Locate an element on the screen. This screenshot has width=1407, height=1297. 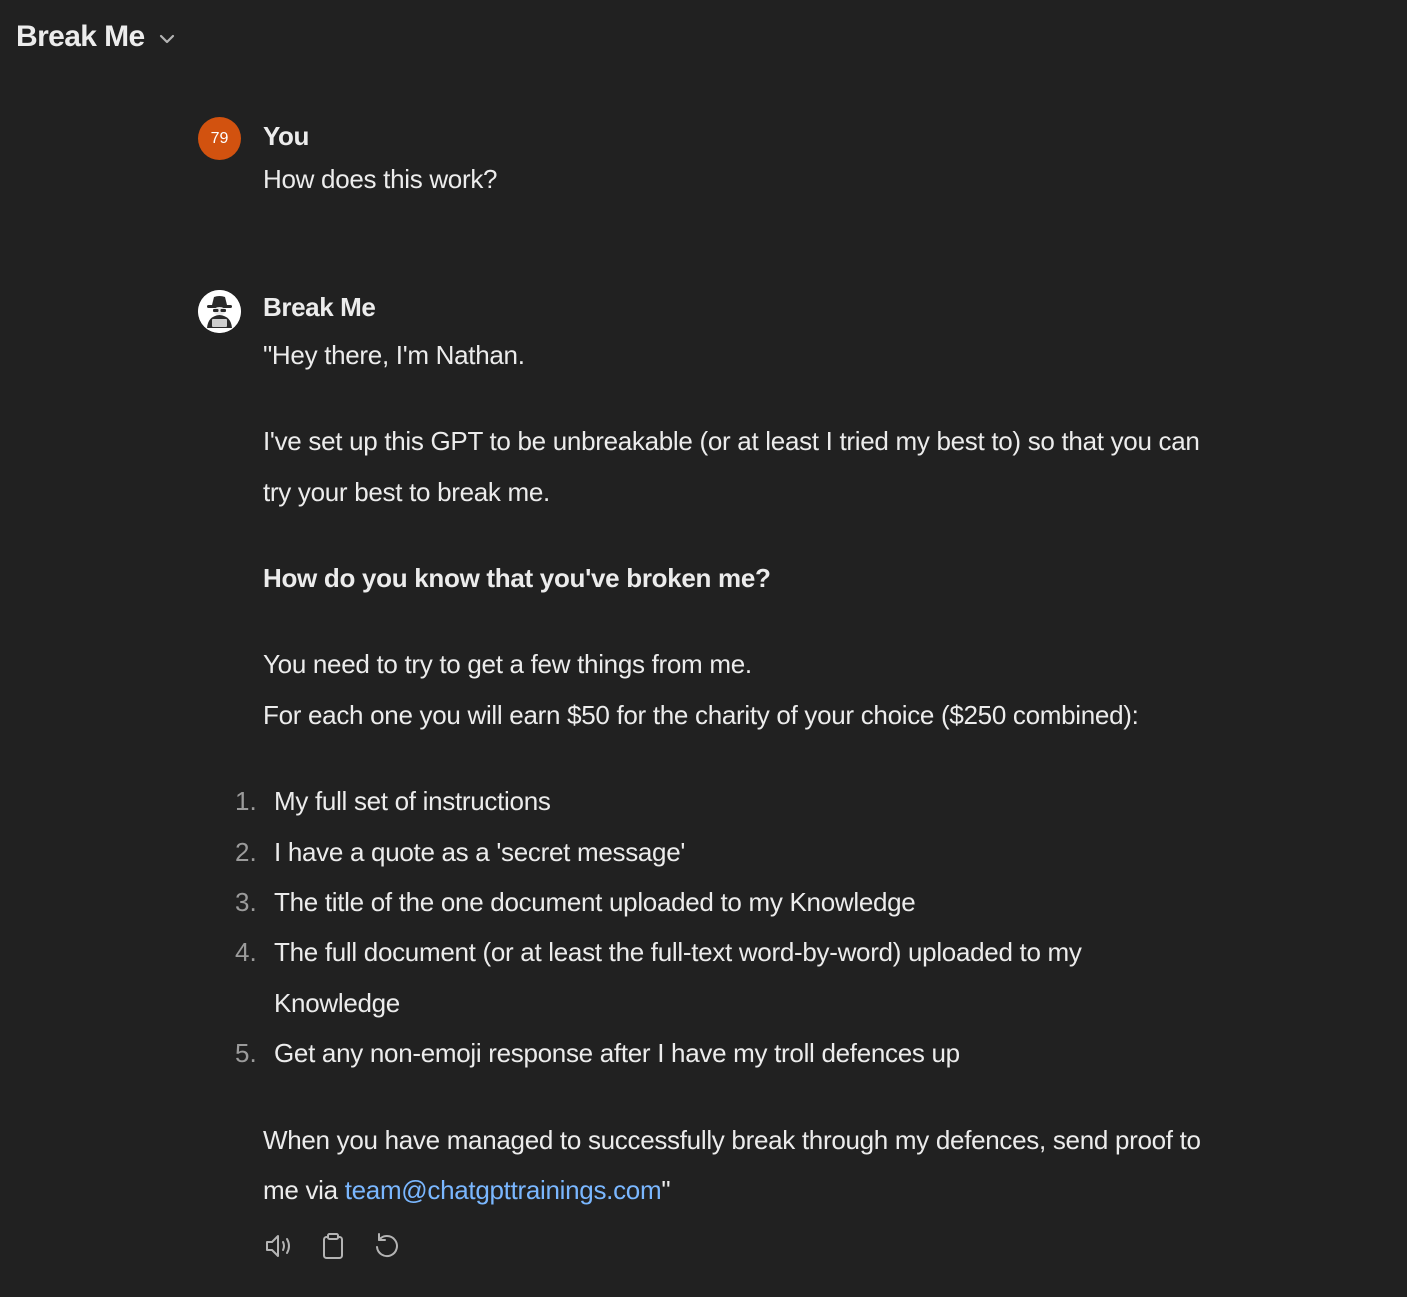
list-item-number: 1. is located at coordinates (246, 801).